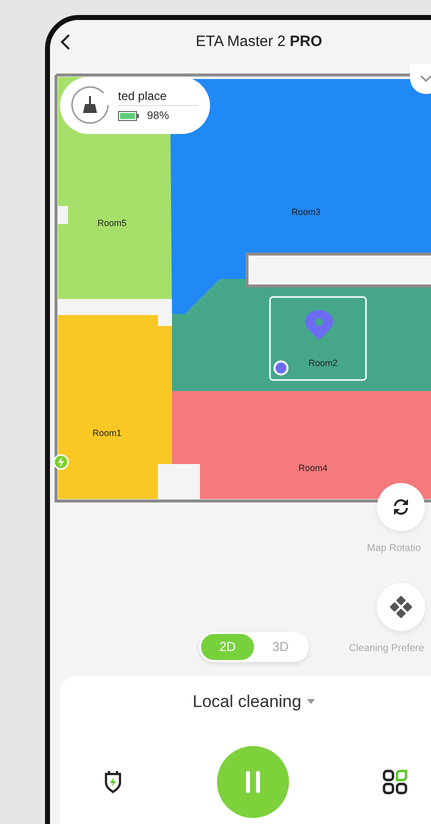  What do you see at coordinates (158, 97) in the screenshot?
I see `device-name: ted place` at bounding box center [158, 97].